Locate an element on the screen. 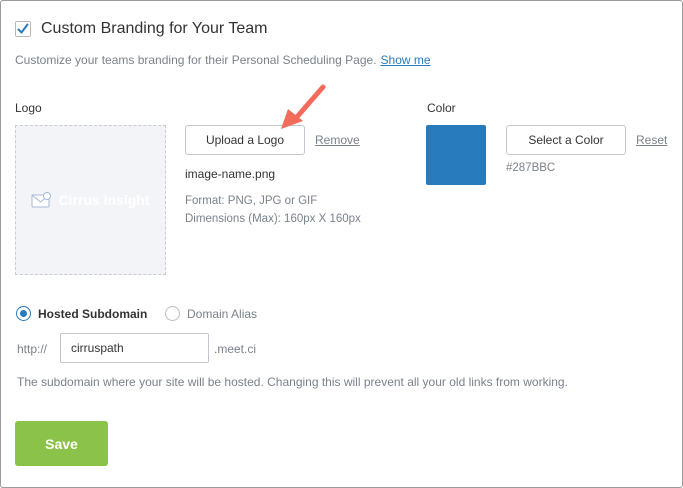 The width and height of the screenshot is (683, 488). show-me-link: Show me is located at coordinates (406, 60).